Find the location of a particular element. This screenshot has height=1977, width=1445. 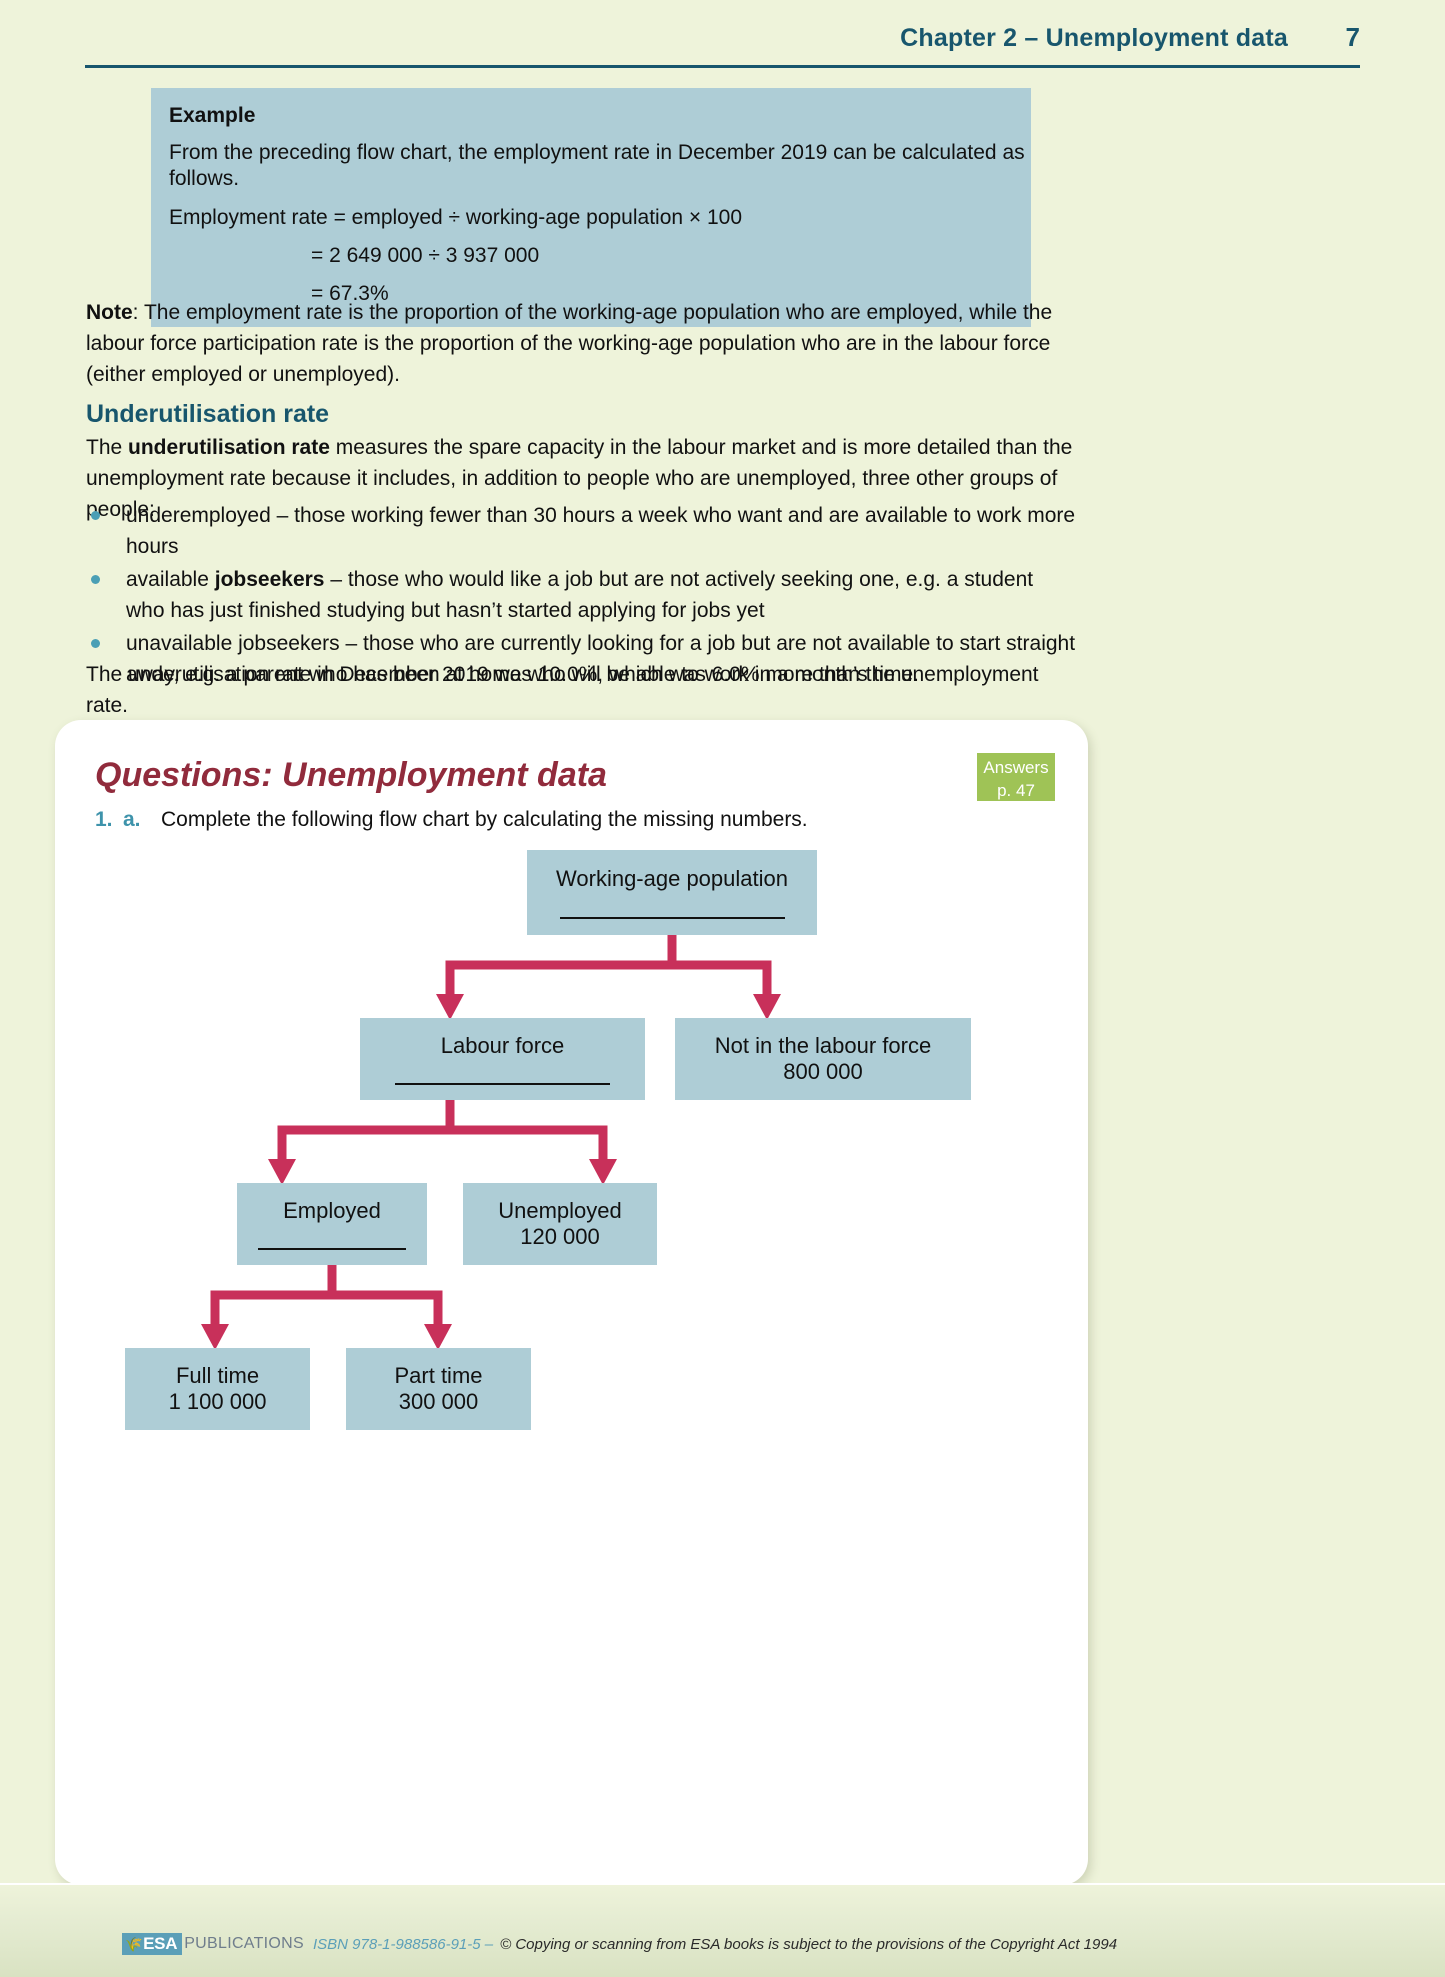

flow-node-unemployed: Unemployed 120 000 is located at coordinates (560, 1224).